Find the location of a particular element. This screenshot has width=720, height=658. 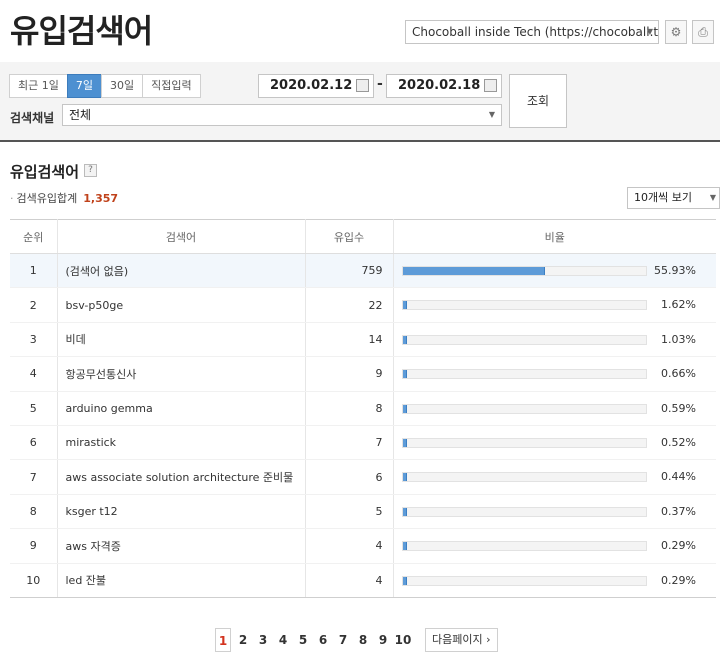

start-date-input: 2020.02.12 is located at coordinates (316, 86).